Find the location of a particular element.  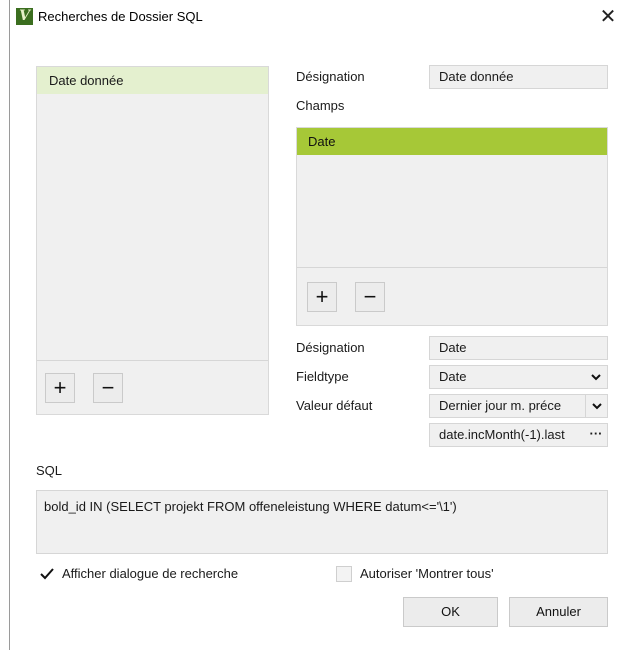

dropdown-toggle is located at coordinates (596, 406).